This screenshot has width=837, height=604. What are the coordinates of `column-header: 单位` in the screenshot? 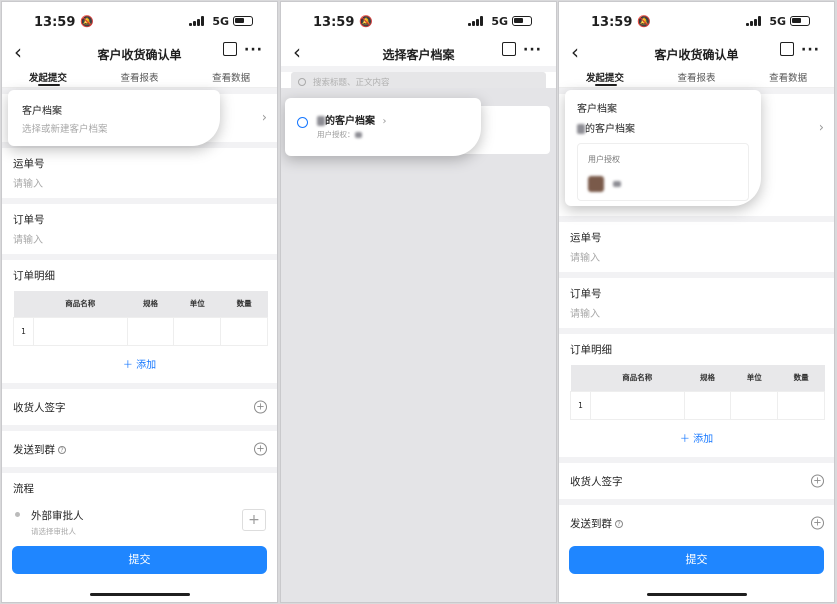 It's located at (197, 304).